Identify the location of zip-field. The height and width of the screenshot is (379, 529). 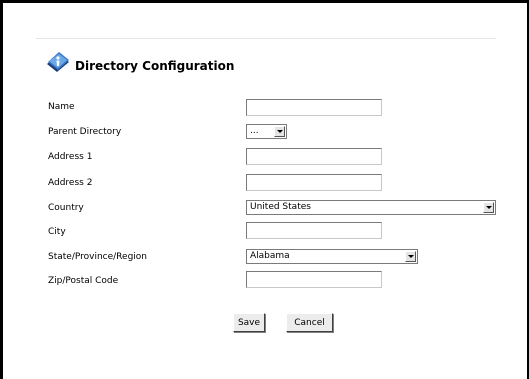
(314, 279).